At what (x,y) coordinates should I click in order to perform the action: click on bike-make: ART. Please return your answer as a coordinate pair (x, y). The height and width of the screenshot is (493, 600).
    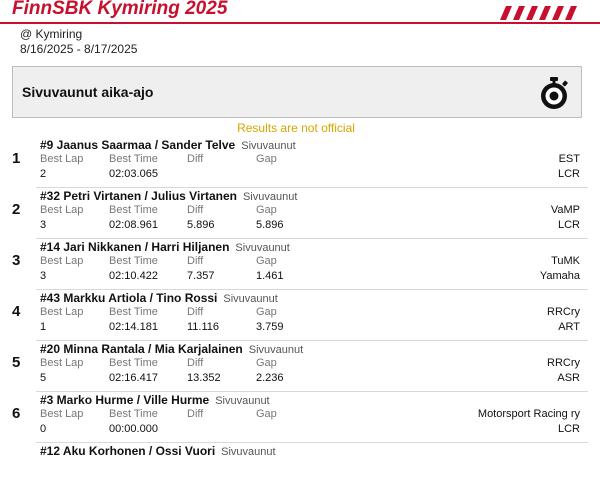
    Looking at the image, I should click on (569, 327).